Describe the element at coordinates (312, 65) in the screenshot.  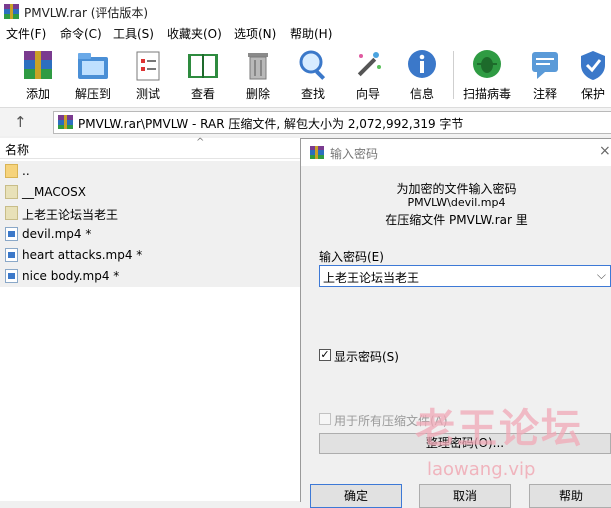
I see `find-icon` at that location.